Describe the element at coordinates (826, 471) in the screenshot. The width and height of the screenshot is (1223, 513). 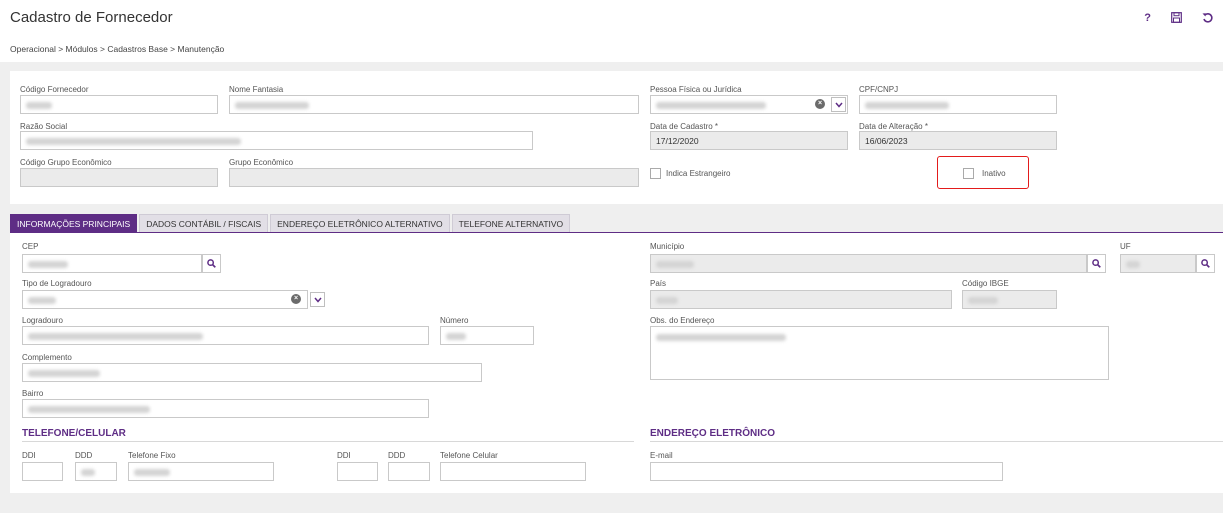
I see `email-input` at that location.